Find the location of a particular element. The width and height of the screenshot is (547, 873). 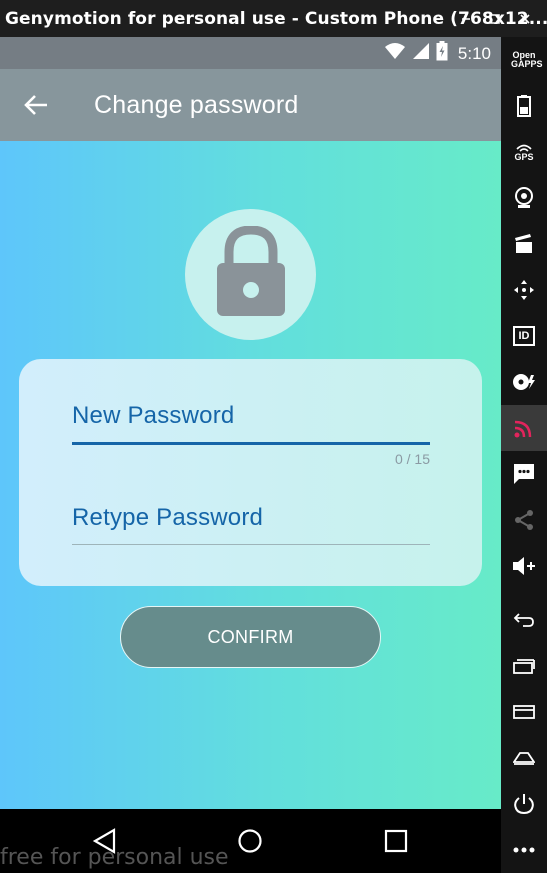

back-icon is located at coordinates (524, 620).